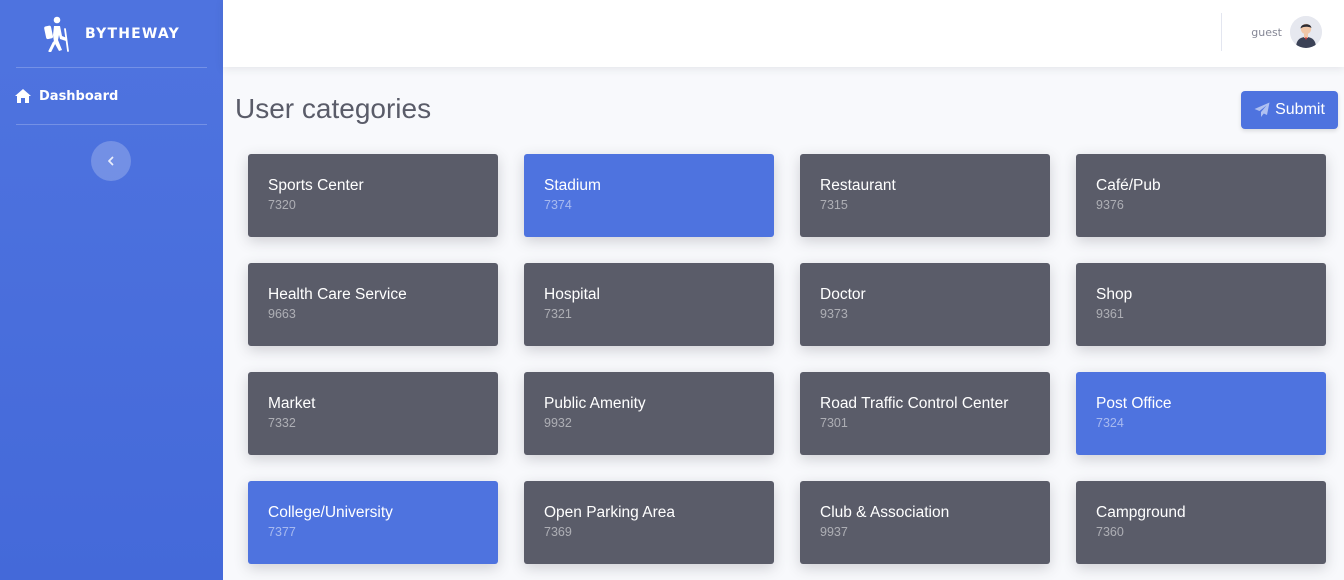  I want to click on category-name: Club & Association, so click(885, 512).